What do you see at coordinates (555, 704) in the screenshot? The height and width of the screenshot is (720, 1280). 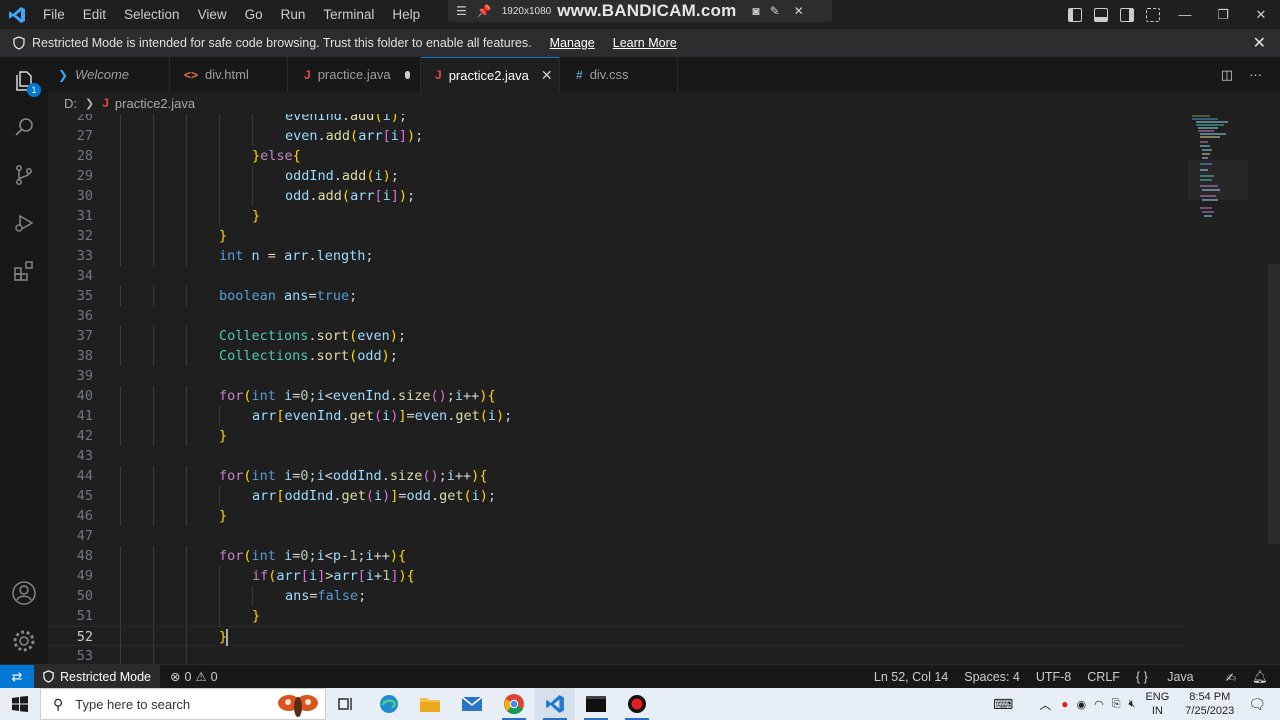 I see `vscode-taskbar-icon` at bounding box center [555, 704].